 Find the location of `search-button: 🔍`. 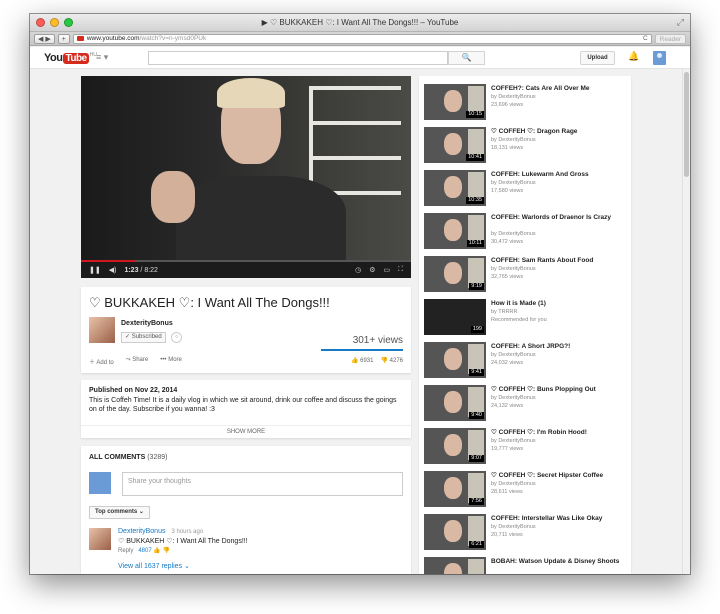

search-button: 🔍 is located at coordinates (466, 58).